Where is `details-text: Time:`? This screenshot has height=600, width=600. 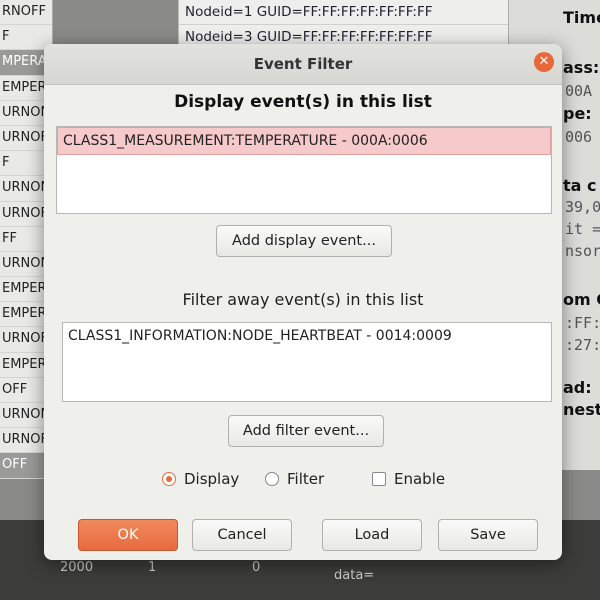 details-text: Time: is located at coordinates (581, 17).